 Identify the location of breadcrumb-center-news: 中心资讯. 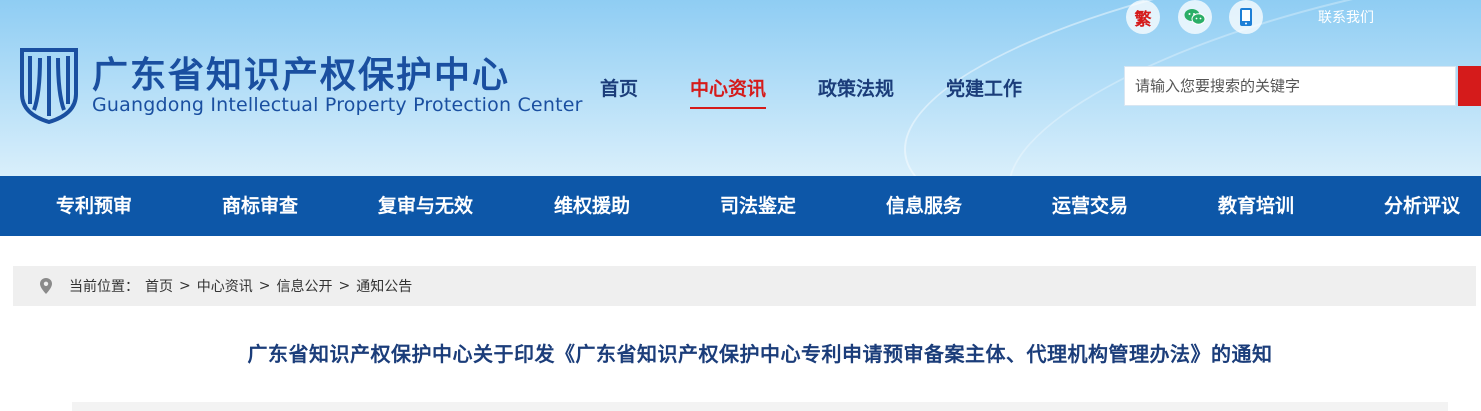
(225, 286).